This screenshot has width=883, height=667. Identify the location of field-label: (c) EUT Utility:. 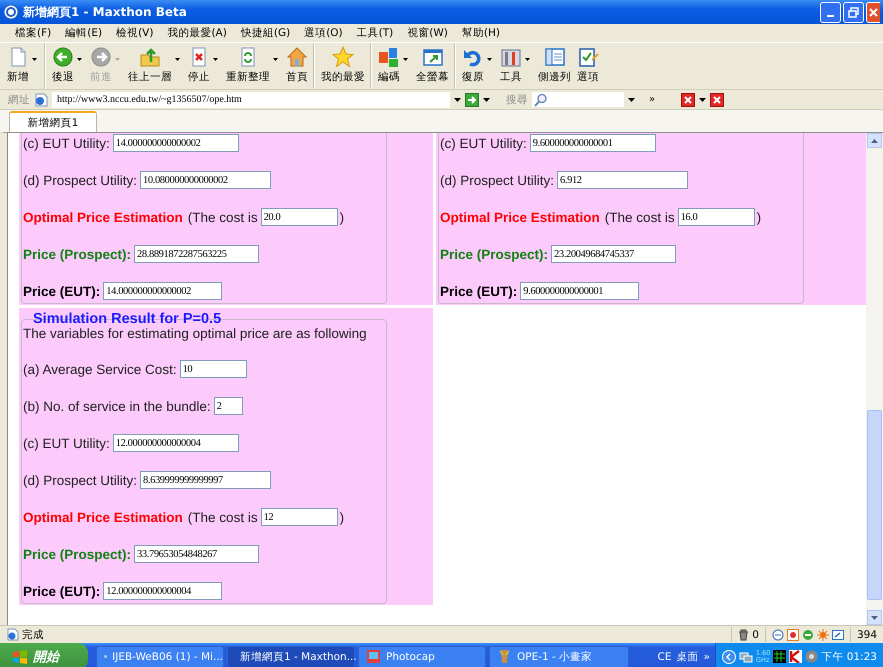
(66, 443).